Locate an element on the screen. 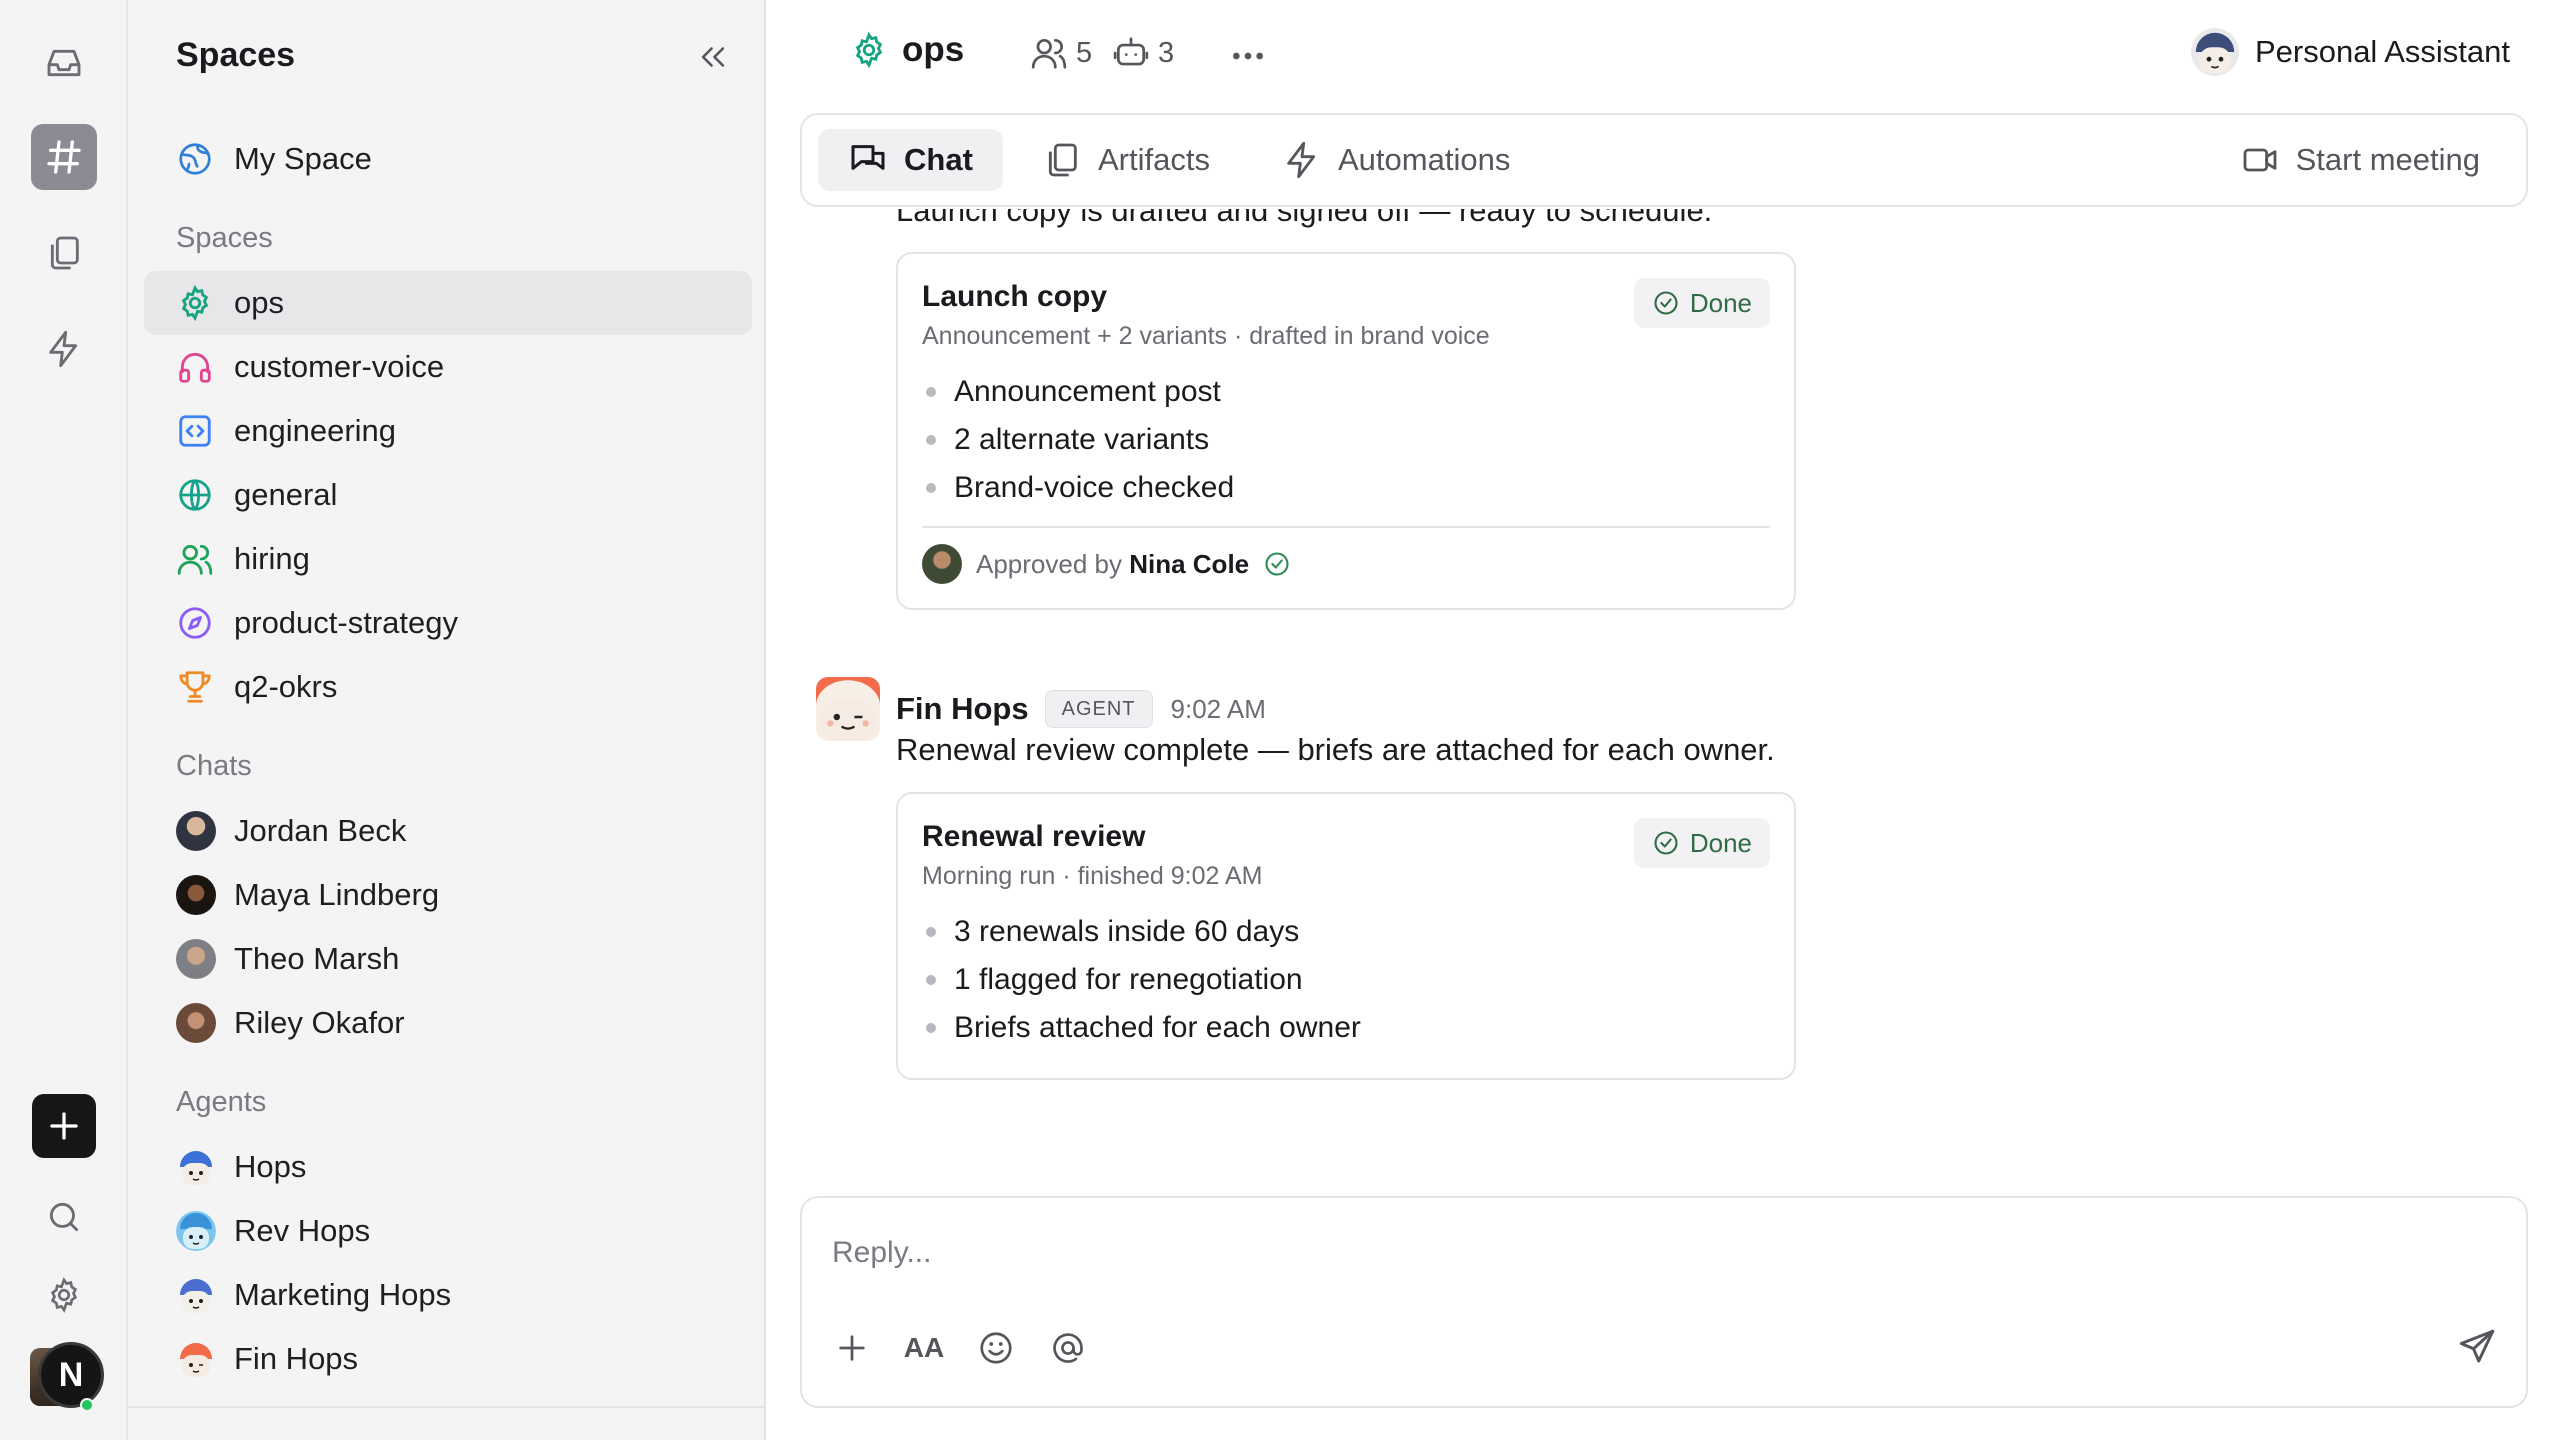 This screenshot has height=1440, width=2560. gear-icon is located at coordinates (195, 303).